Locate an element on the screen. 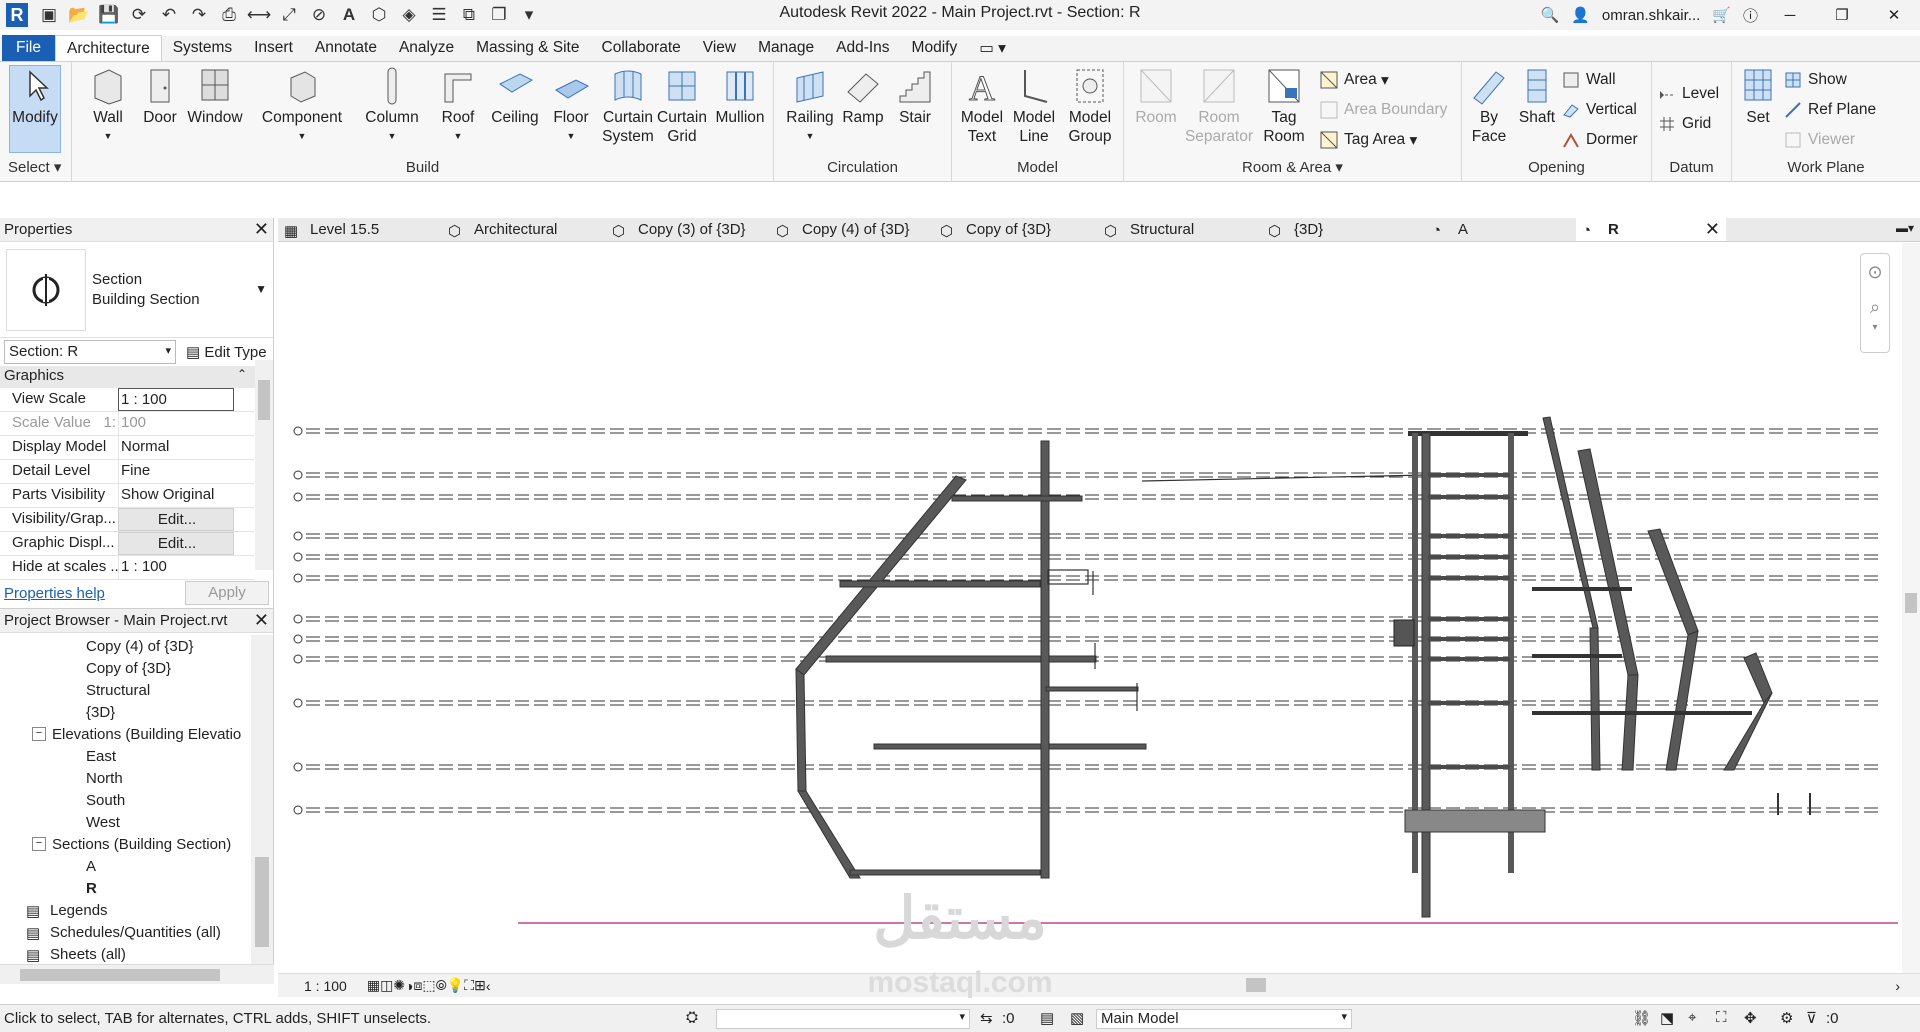 This screenshot has width=1920, height=1032. select-dropdown: Select ▾ is located at coordinates (35, 167).